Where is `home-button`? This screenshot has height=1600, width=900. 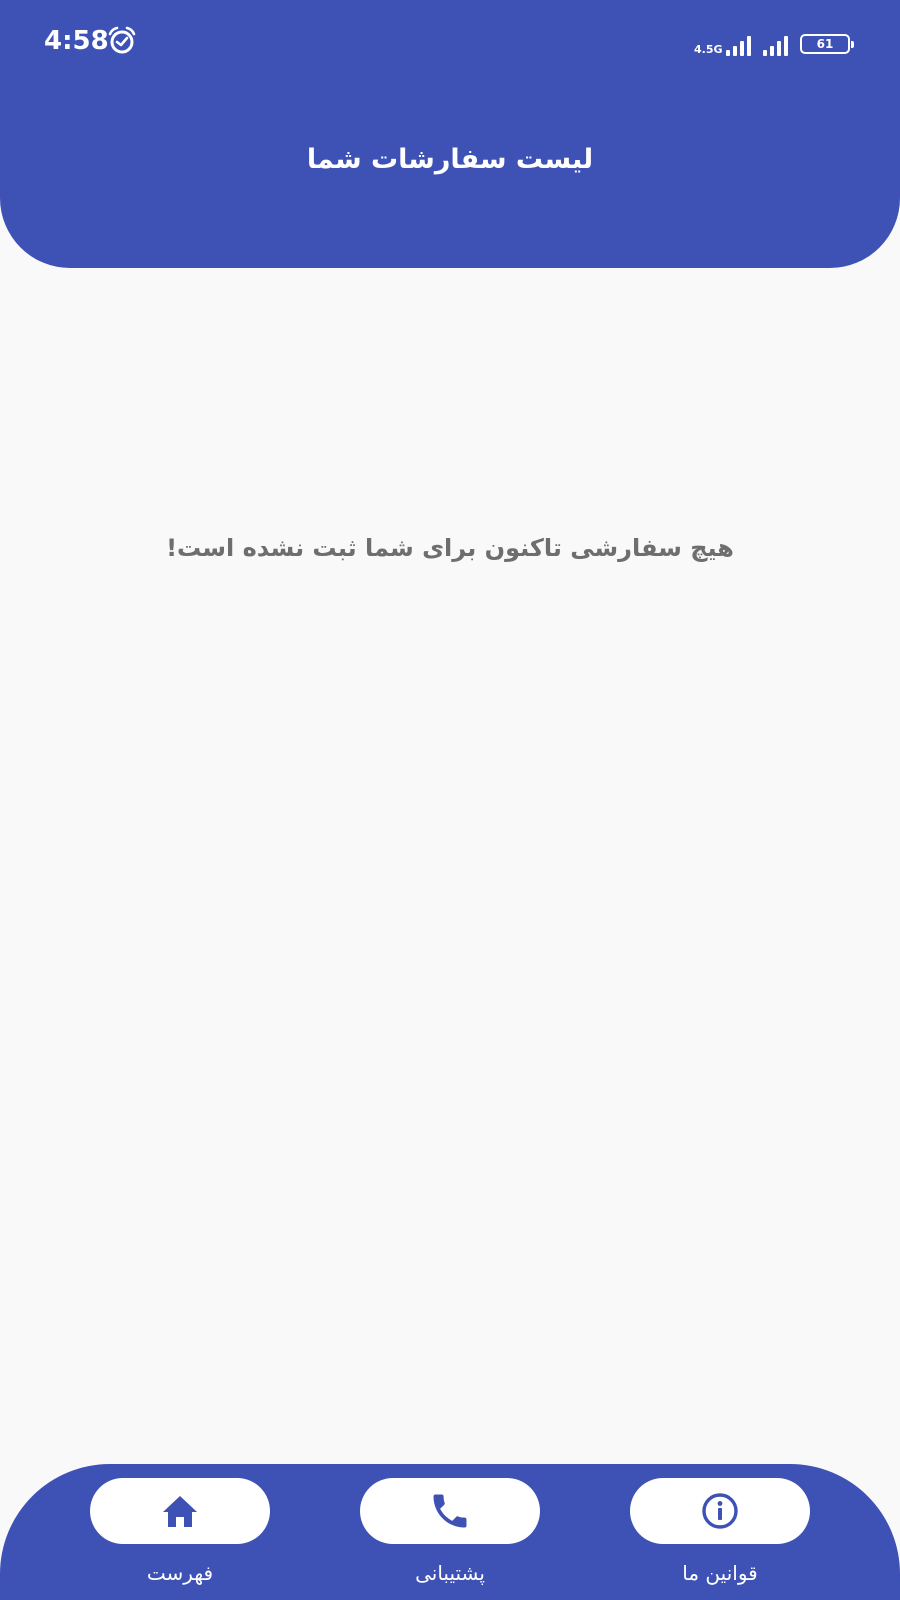
home-button is located at coordinates (180, 1511).